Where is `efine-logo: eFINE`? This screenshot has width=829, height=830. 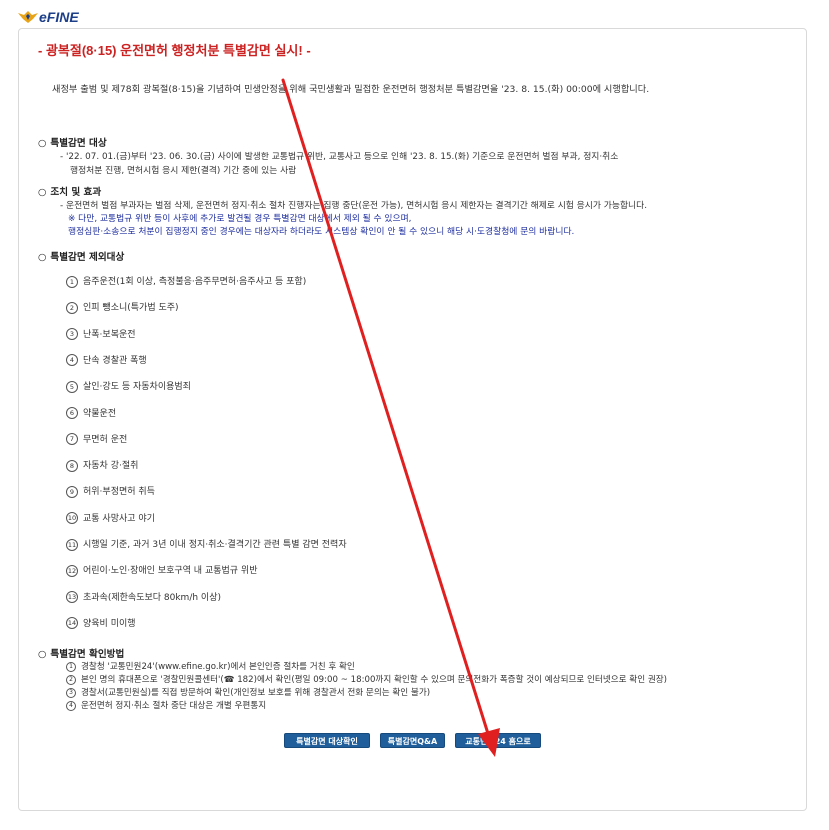 efine-logo: eFINE is located at coordinates (48, 17).